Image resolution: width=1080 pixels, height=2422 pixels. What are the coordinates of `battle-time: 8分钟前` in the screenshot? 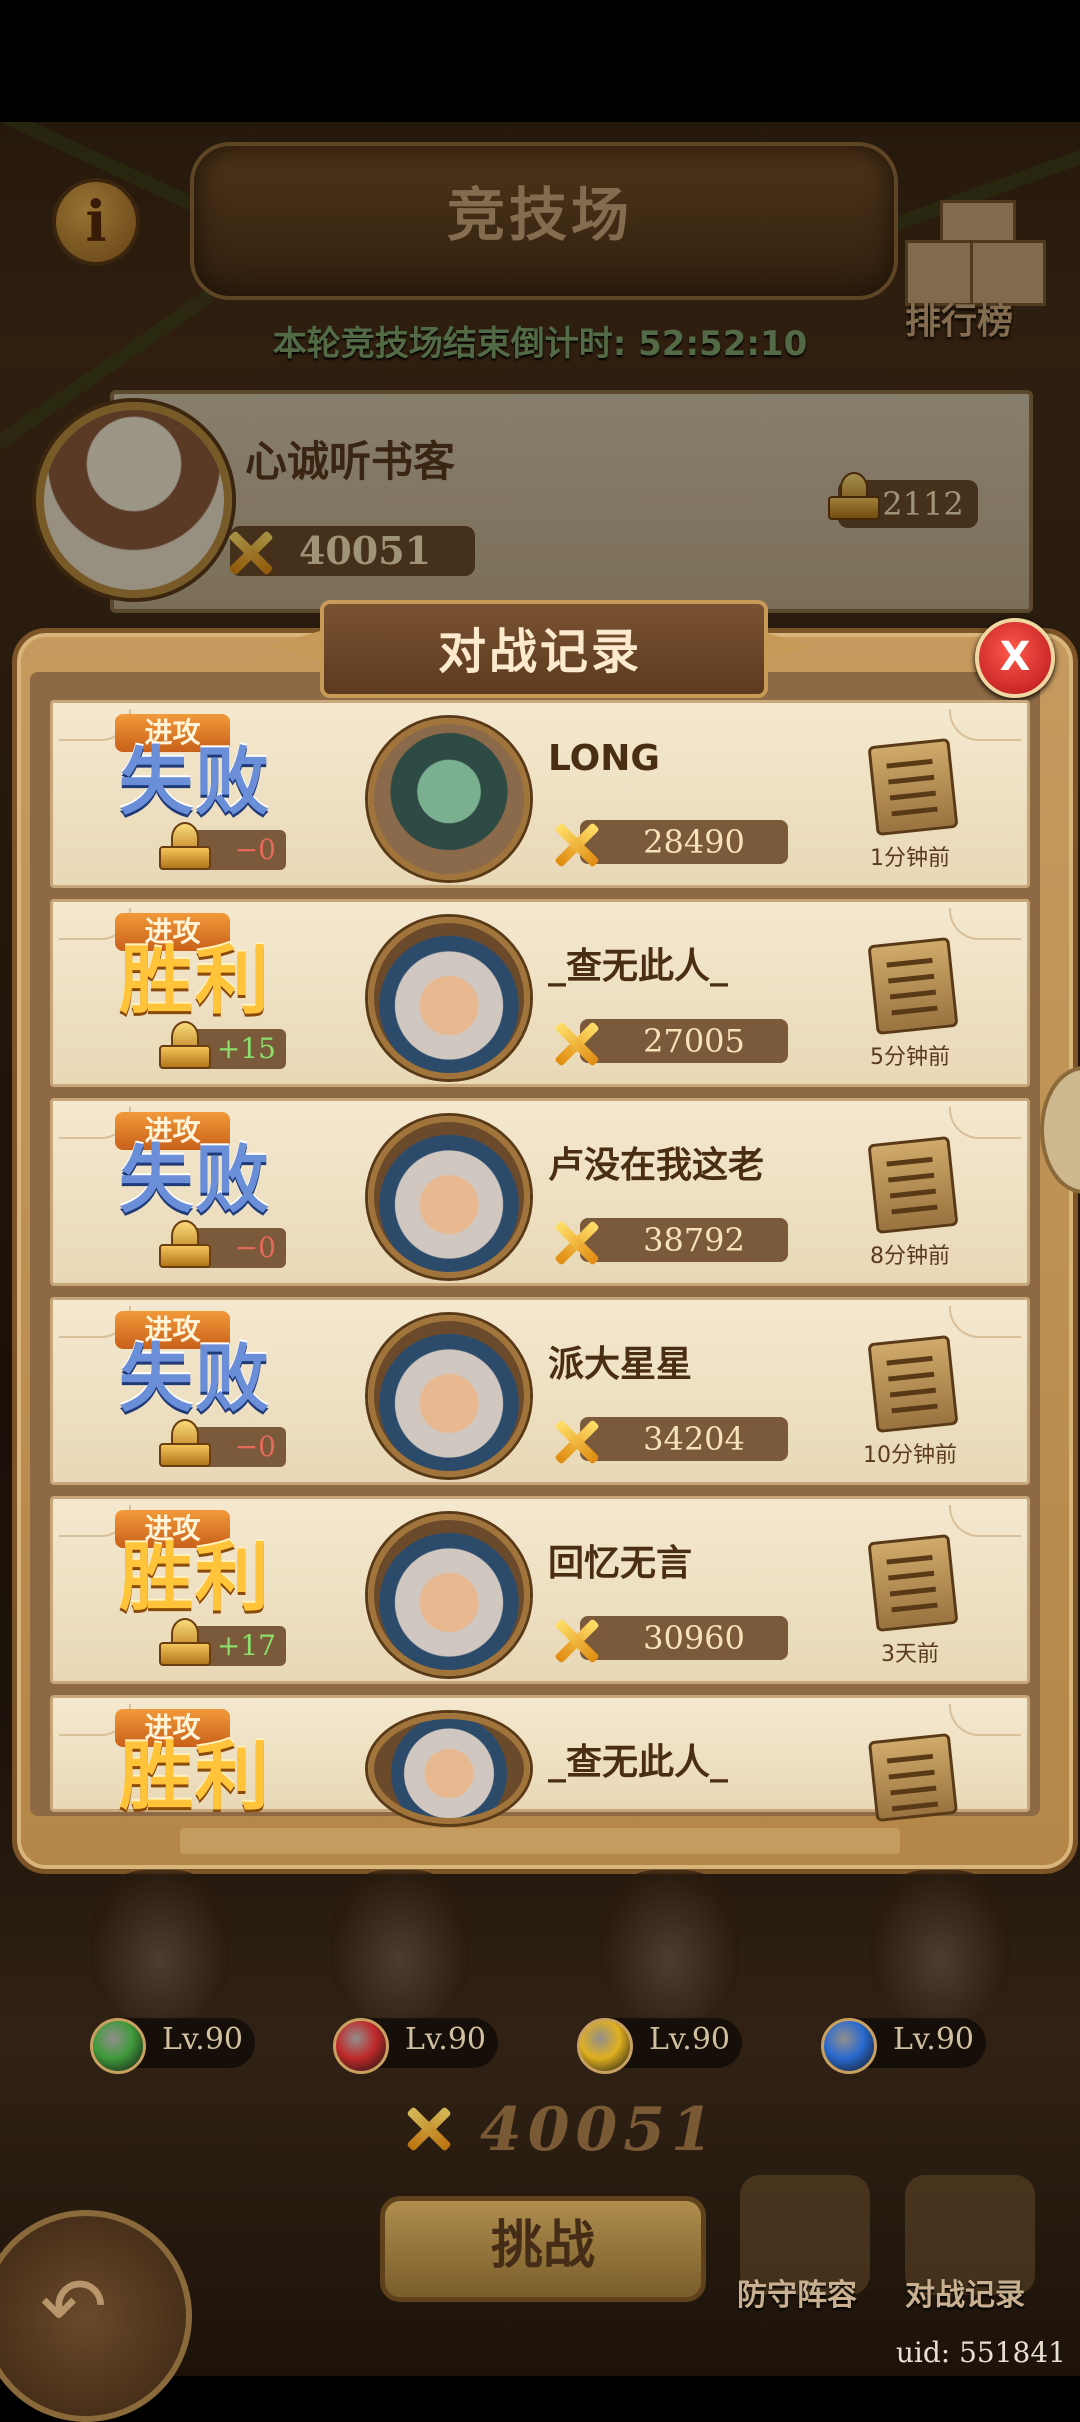 It's located at (910, 1256).